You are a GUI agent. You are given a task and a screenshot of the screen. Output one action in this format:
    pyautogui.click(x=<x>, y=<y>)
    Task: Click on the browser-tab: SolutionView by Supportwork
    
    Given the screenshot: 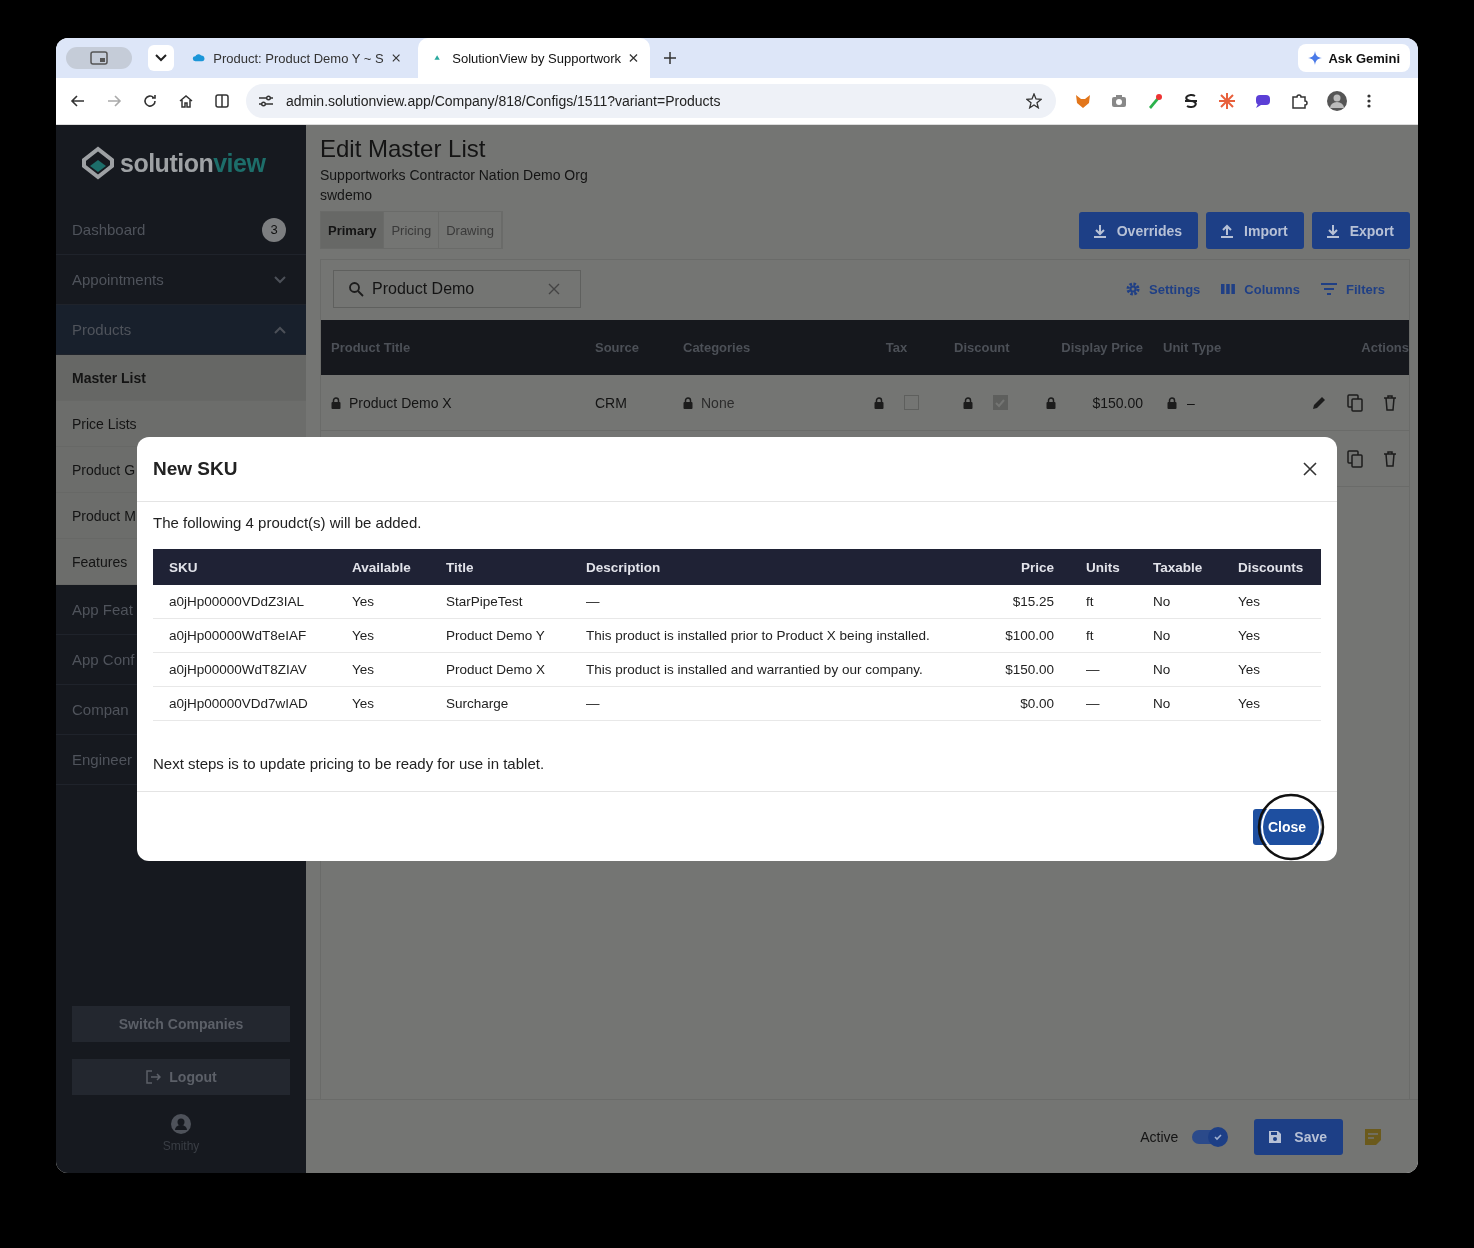 What is the action you would take?
    pyautogui.click(x=534, y=58)
    